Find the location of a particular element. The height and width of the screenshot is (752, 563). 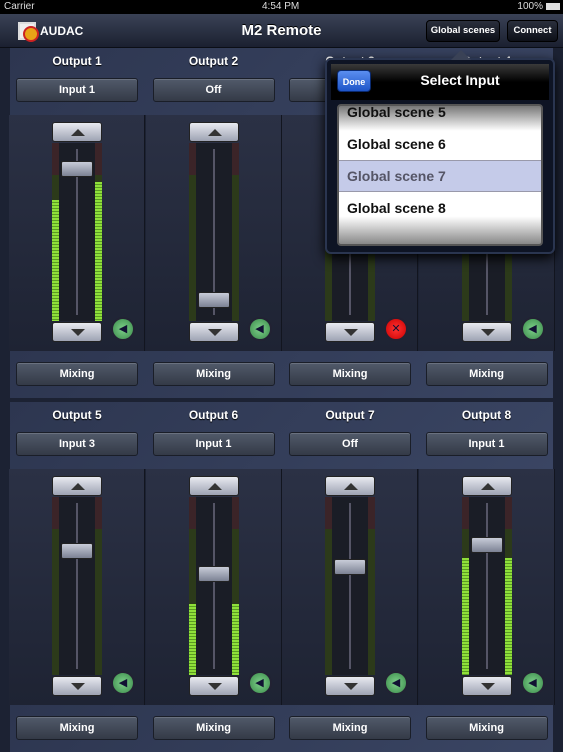

output-label: Output 8 is located at coordinates (486, 415).